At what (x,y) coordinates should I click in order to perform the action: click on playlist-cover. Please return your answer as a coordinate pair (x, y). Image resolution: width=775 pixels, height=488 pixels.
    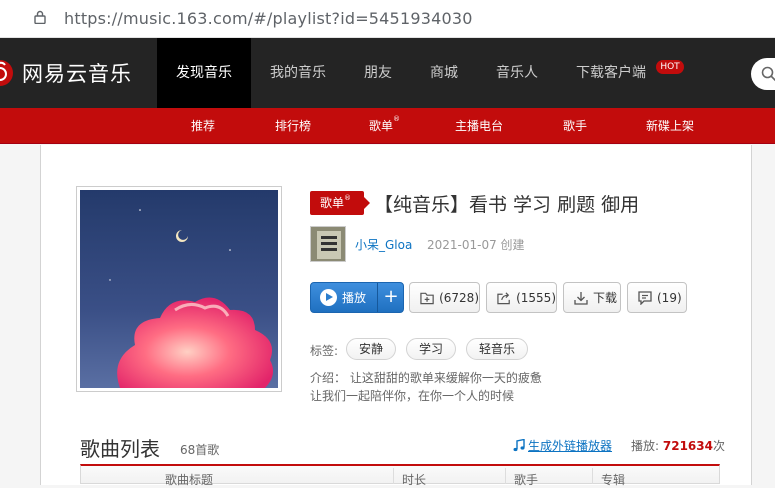
    Looking at the image, I should click on (179, 289).